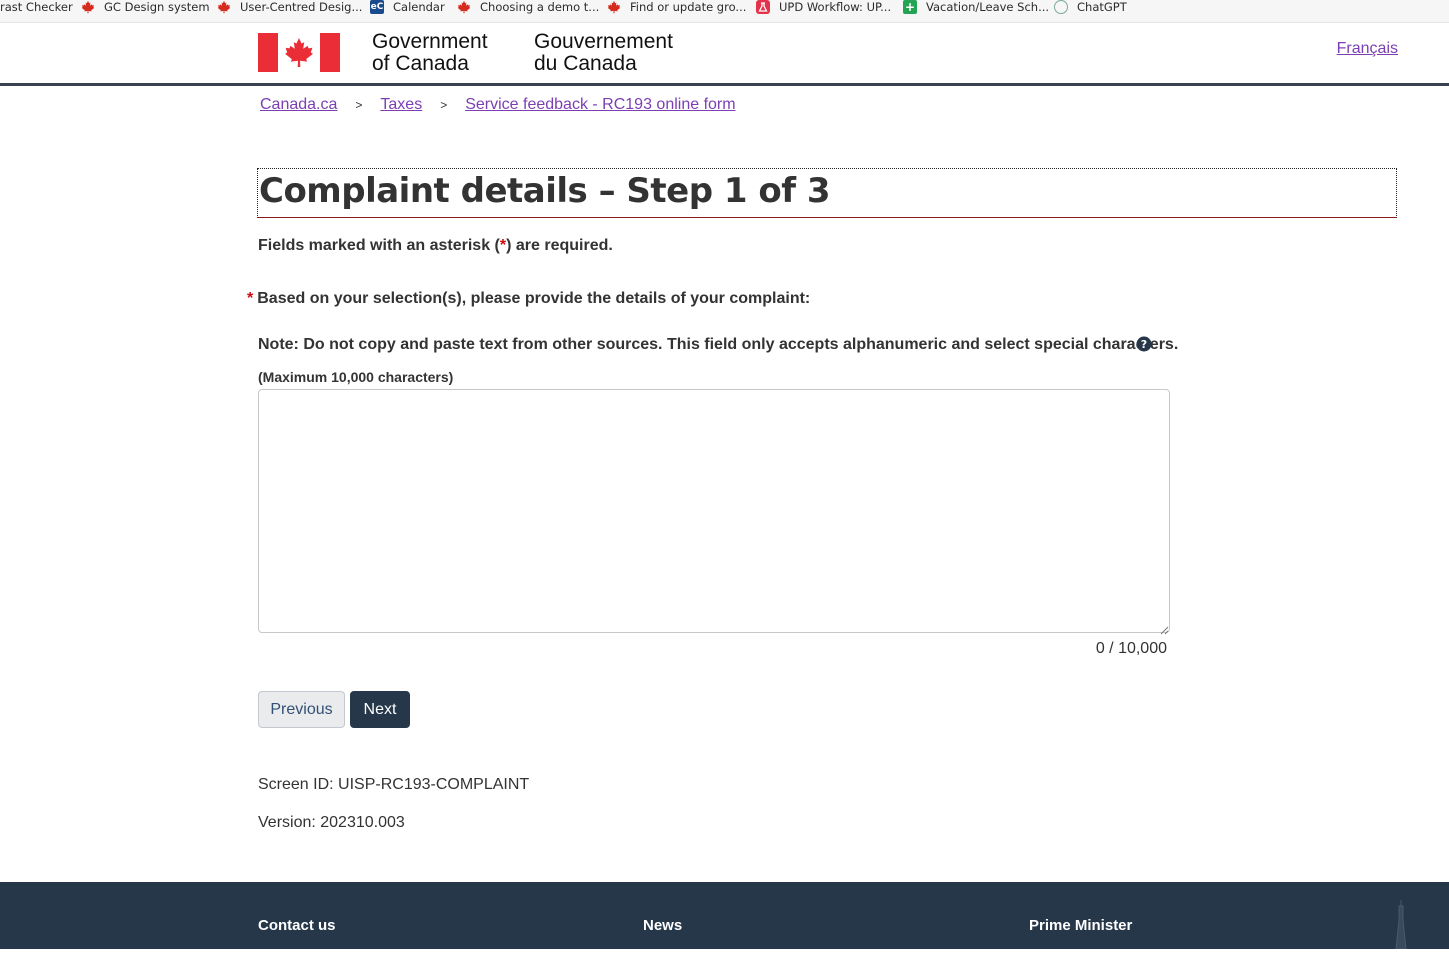  I want to click on resize-grip-icon, so click(1164, 628).